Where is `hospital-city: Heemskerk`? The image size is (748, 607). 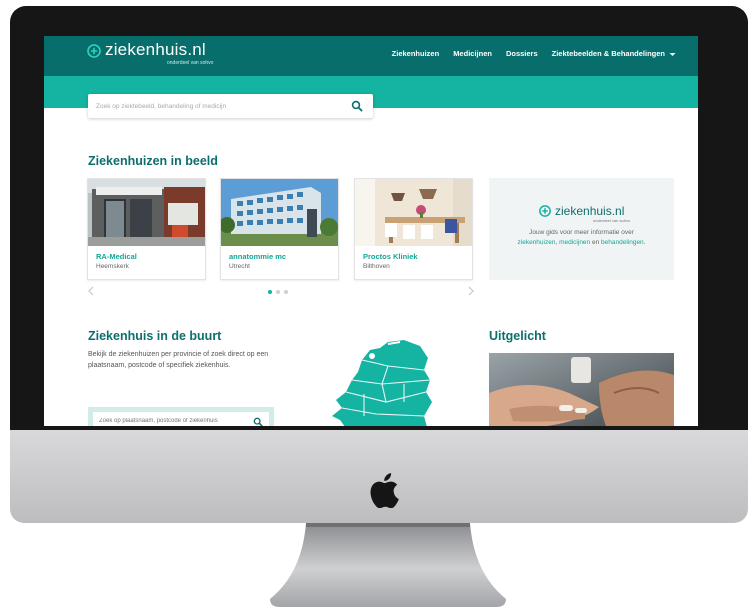
hospital-city: Heemskerk is located at coordinates (112, 266).